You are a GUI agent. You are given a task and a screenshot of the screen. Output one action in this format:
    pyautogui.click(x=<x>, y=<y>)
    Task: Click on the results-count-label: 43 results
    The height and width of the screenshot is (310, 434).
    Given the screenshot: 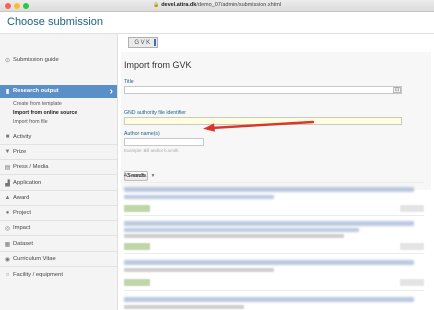 What is the action you would take?
    pyautogui.click(x=135, y=176)
    